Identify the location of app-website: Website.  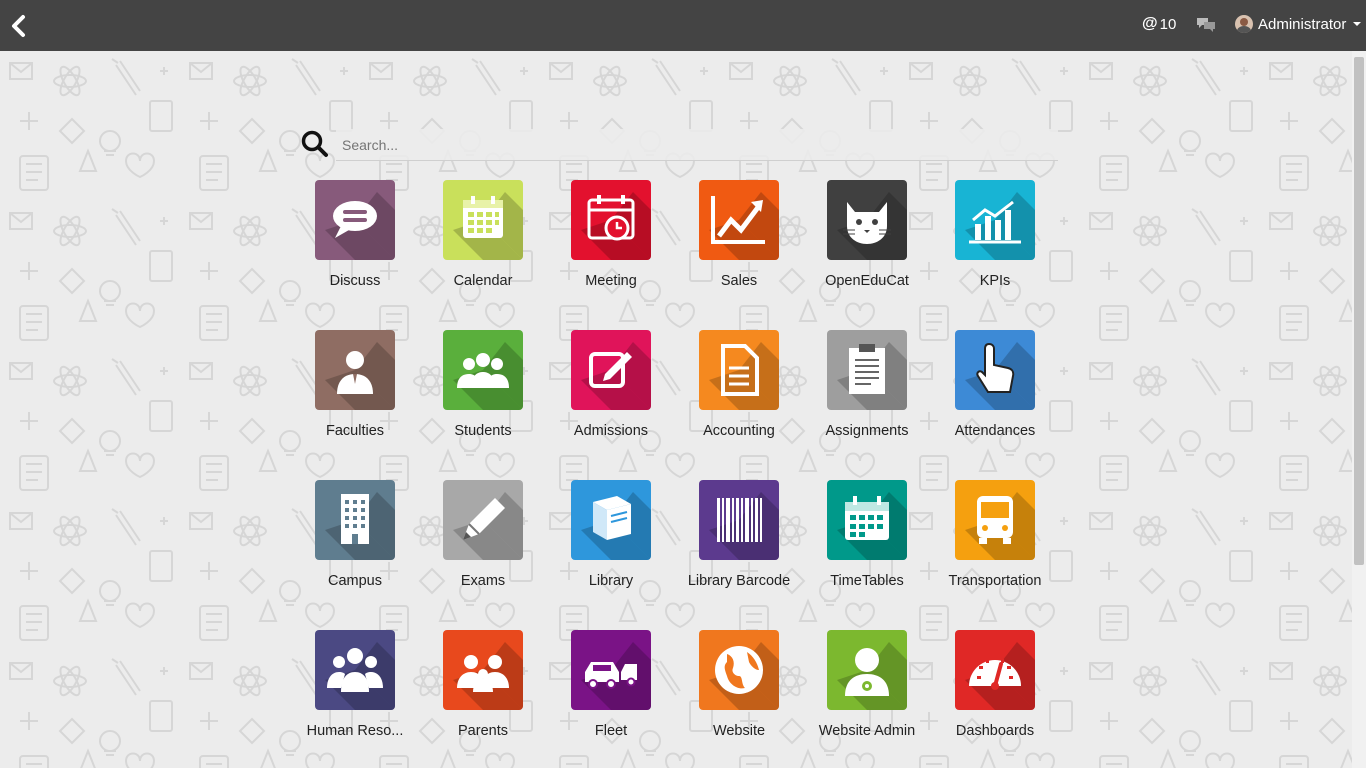
(739, 695).